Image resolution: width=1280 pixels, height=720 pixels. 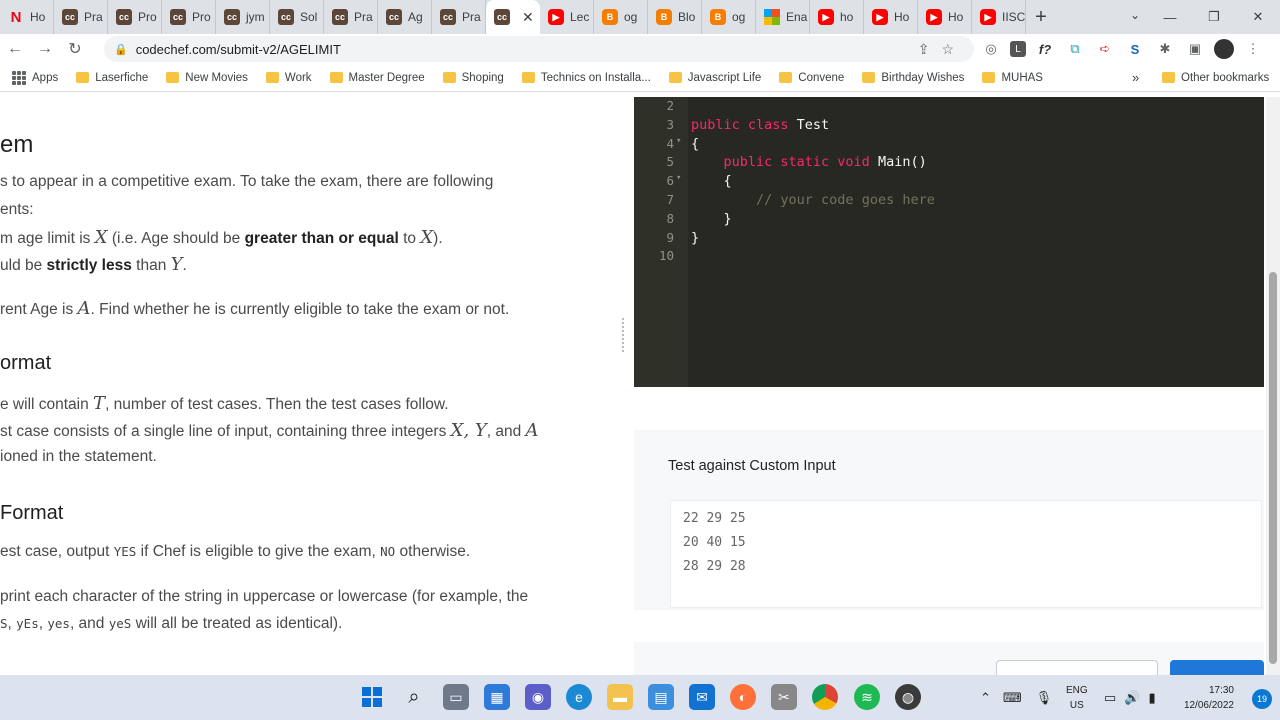 I want to click on code-line: 4 ▾ {, so click(x=949, y=145).